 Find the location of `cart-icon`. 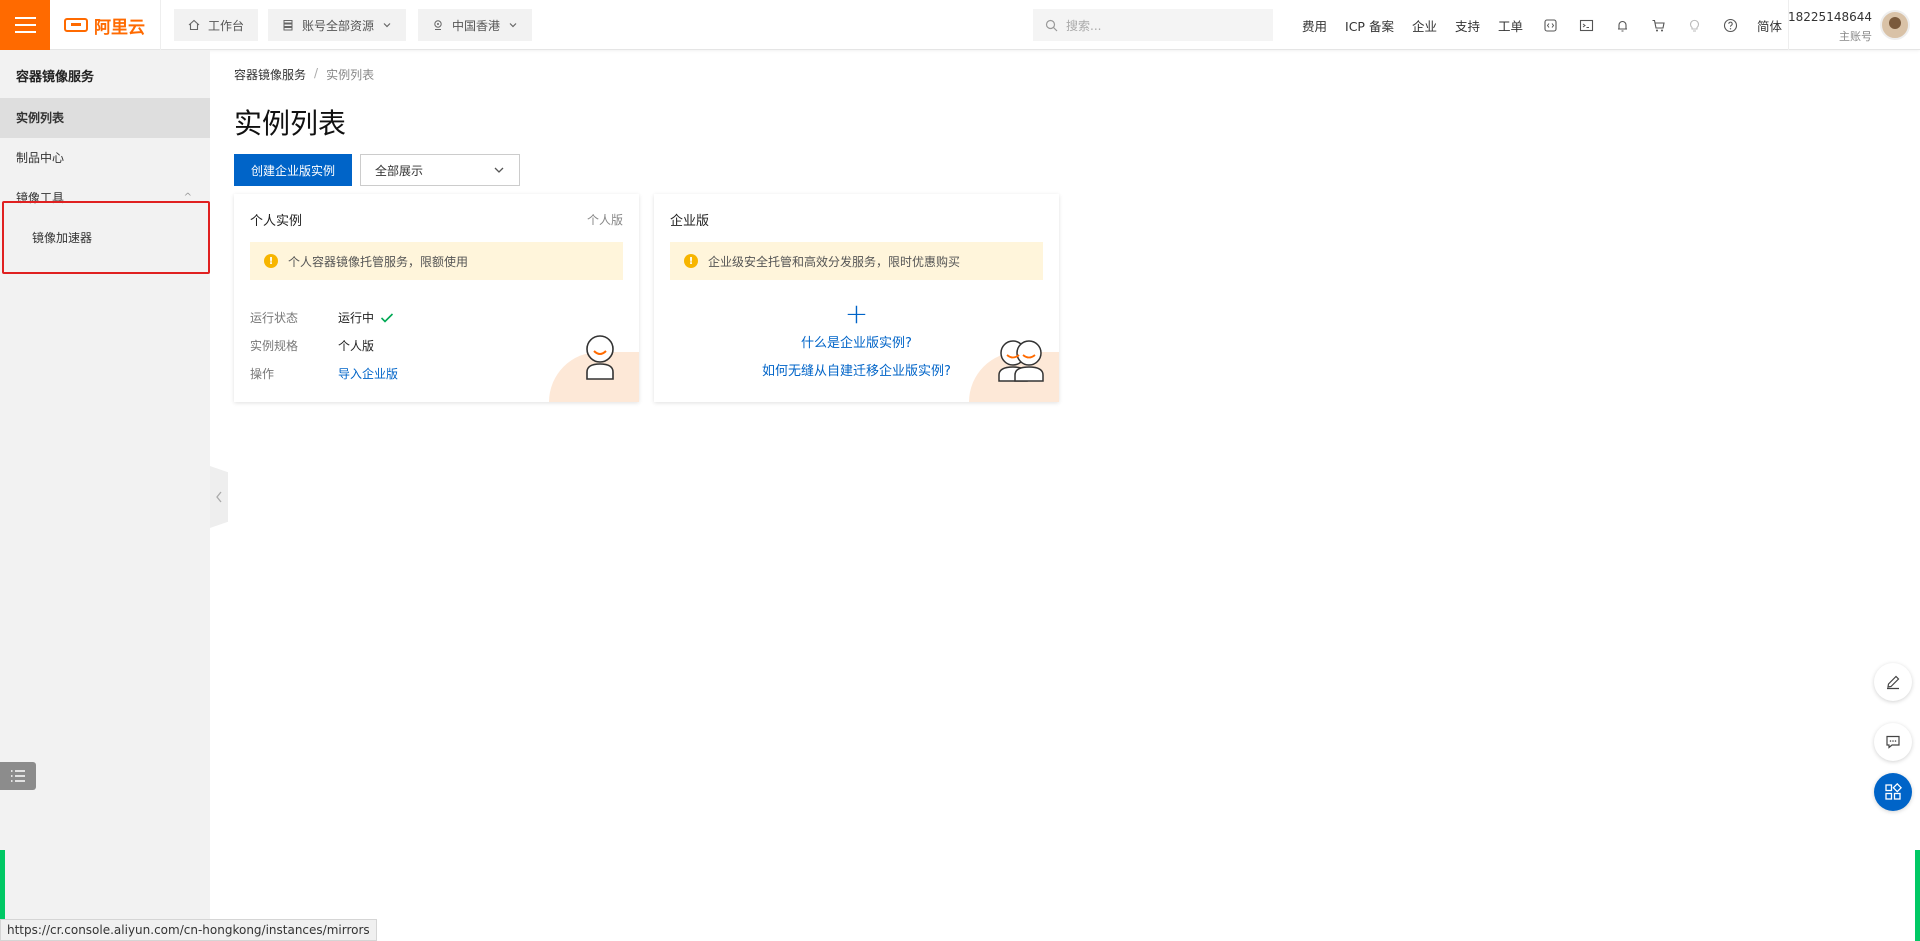

cart-icon is located at coordinates (1658, 25).